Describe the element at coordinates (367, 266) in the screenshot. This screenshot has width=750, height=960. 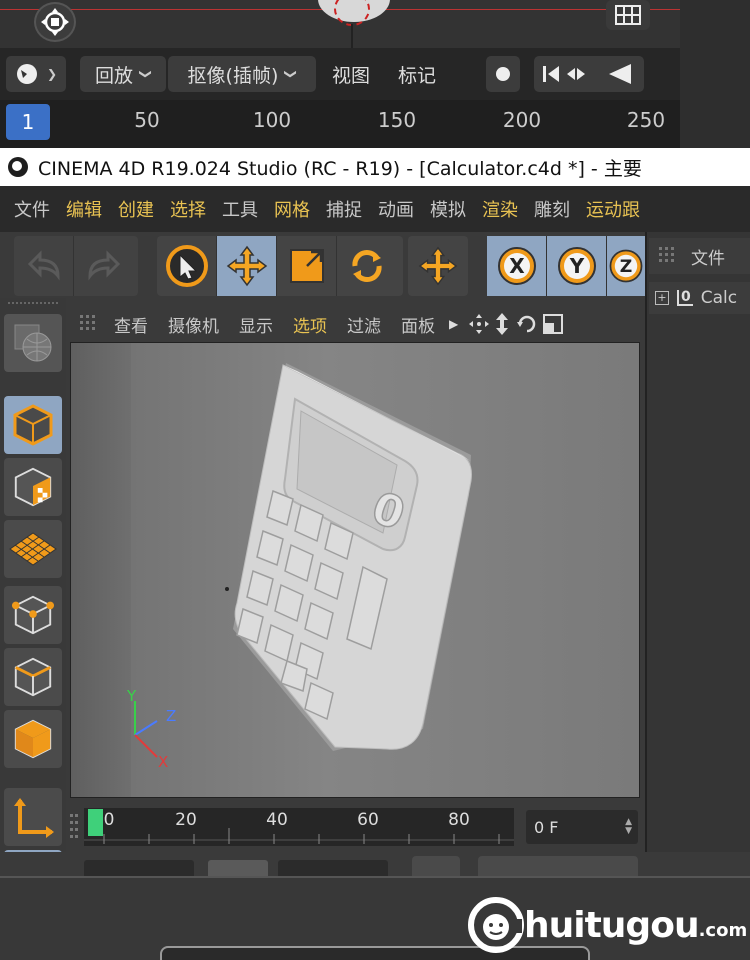
I see `rotate-tool-button` at that location.